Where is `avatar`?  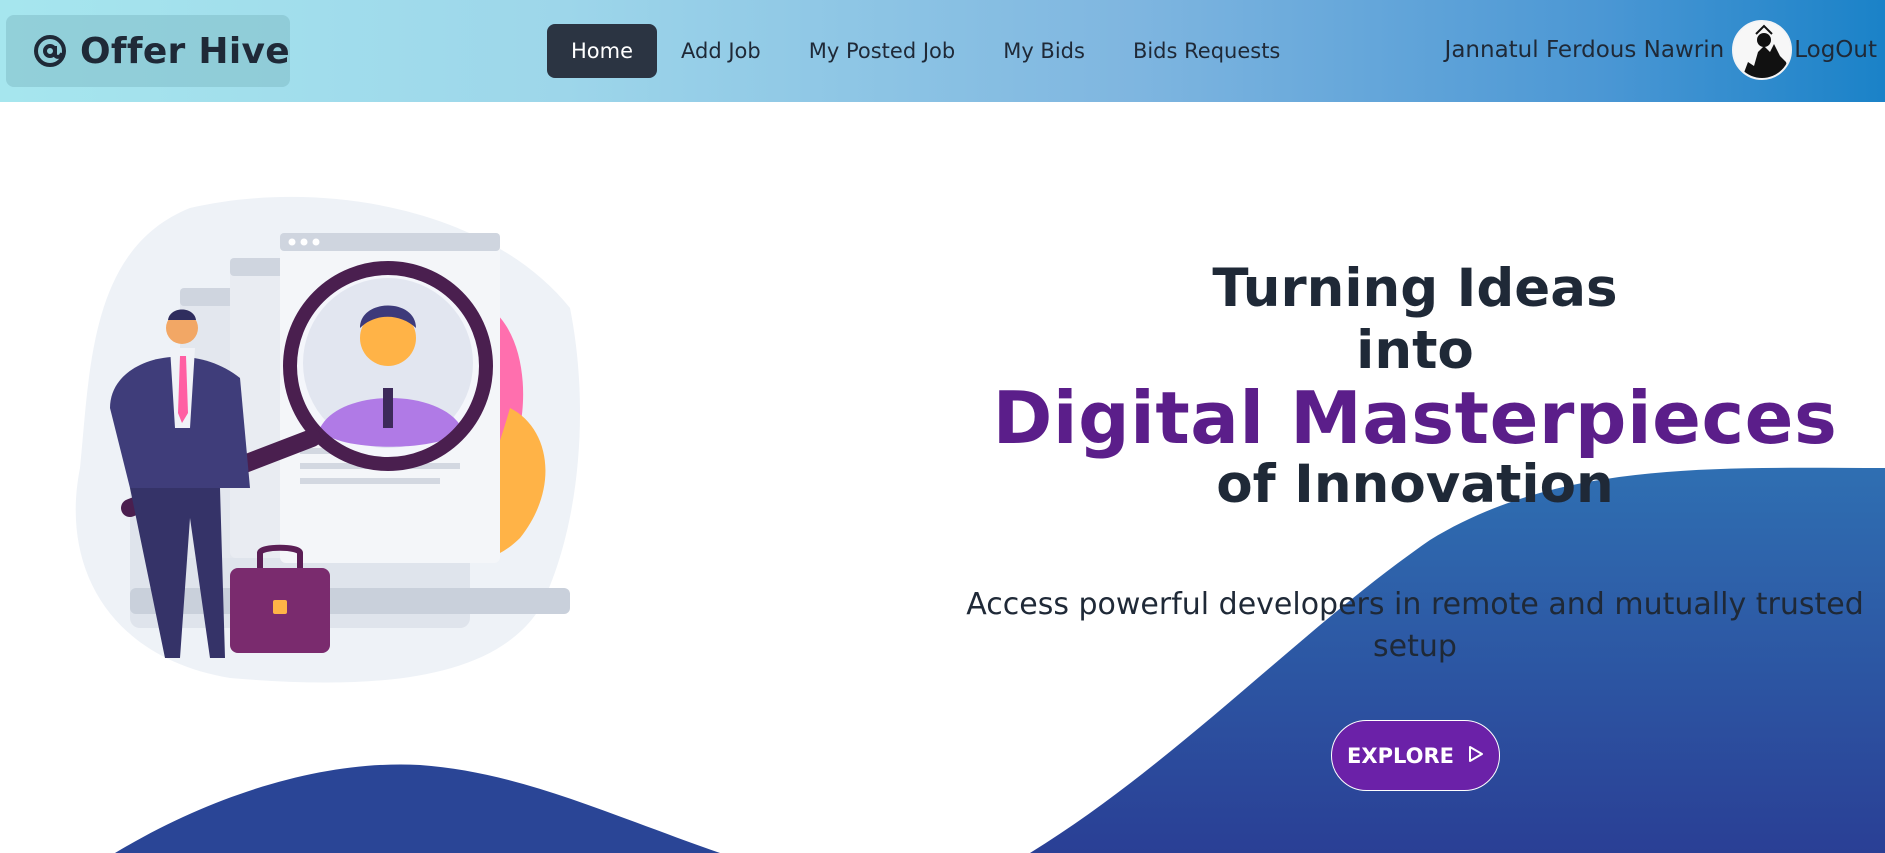 avatar is located at coordinates (1762, 50).